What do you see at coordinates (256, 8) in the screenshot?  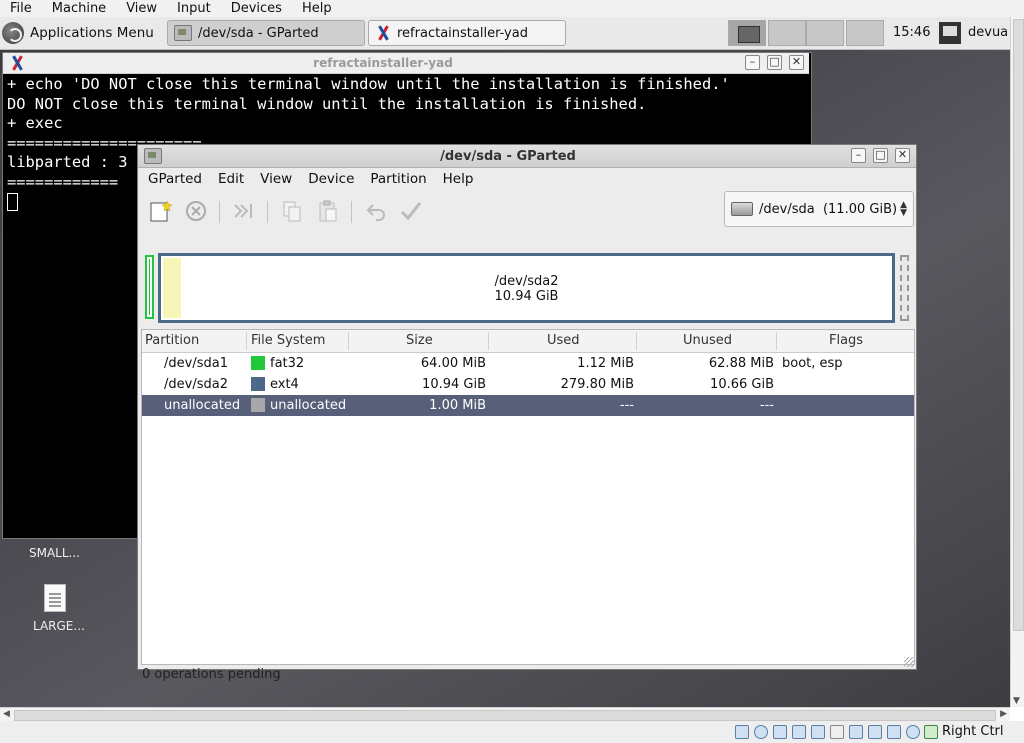 I see `vbox-menu-devices: Devices` at bounding box center [256, 8].